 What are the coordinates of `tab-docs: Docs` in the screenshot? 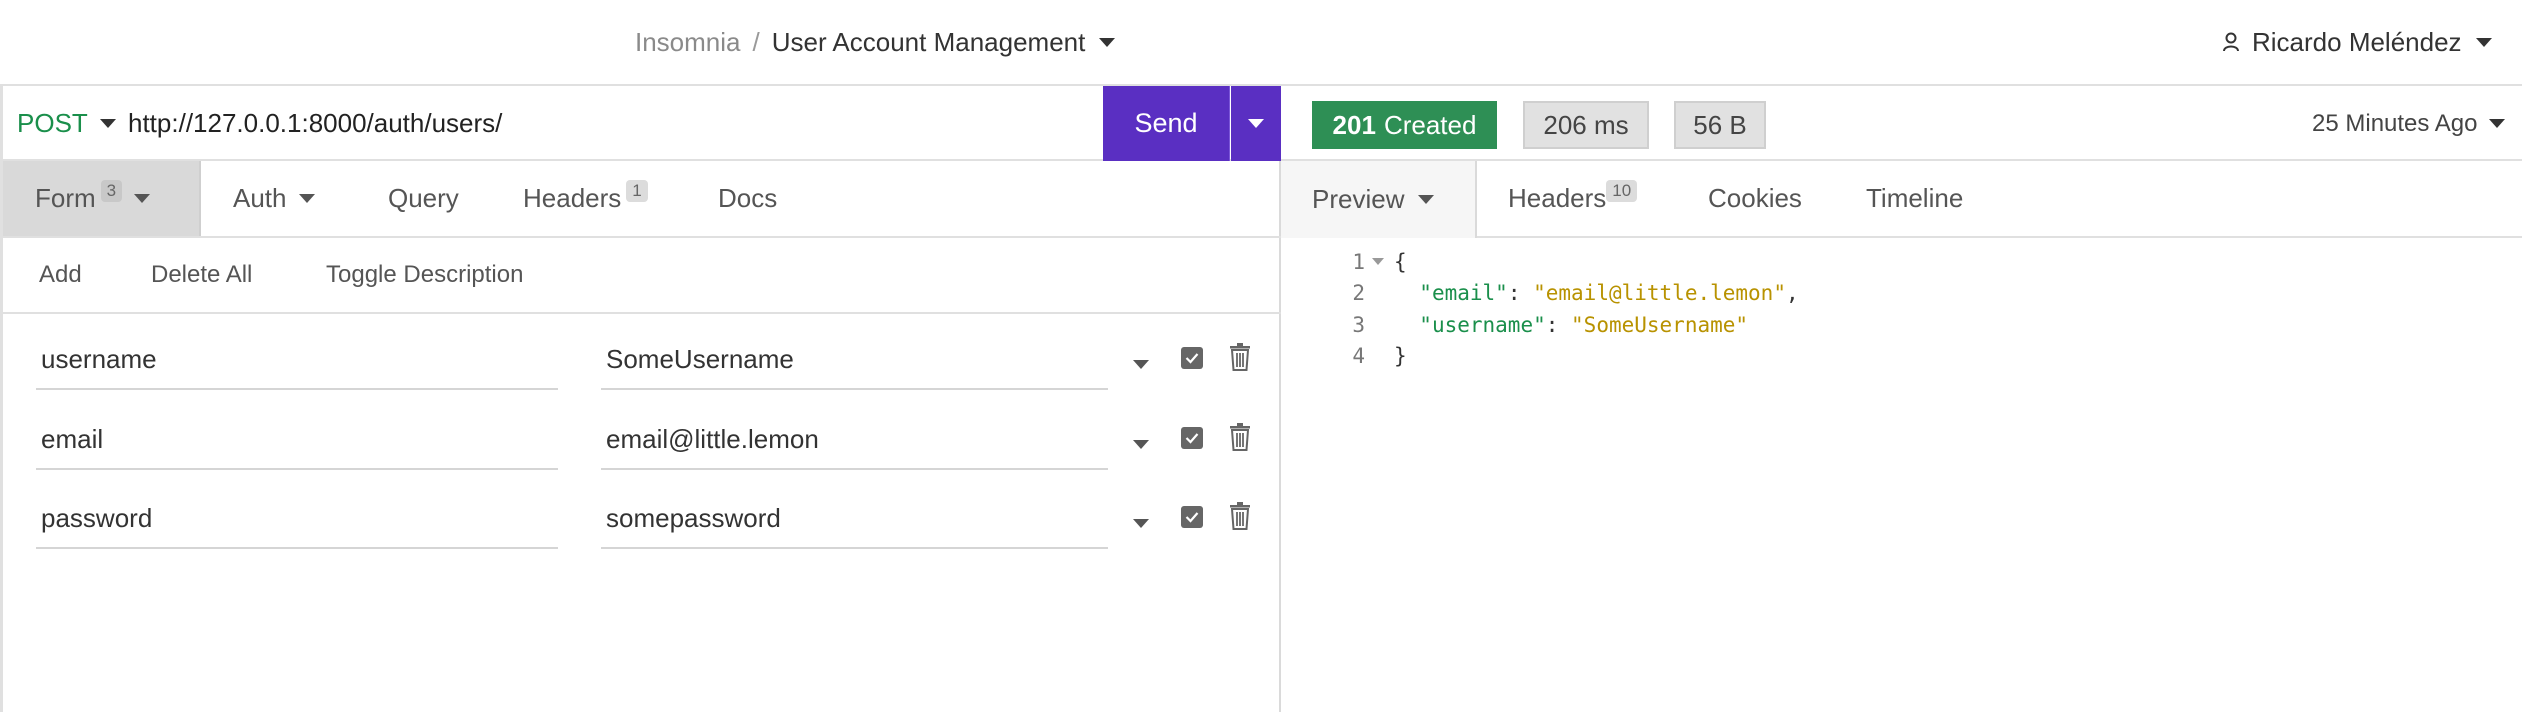 It's located at (747, 198).